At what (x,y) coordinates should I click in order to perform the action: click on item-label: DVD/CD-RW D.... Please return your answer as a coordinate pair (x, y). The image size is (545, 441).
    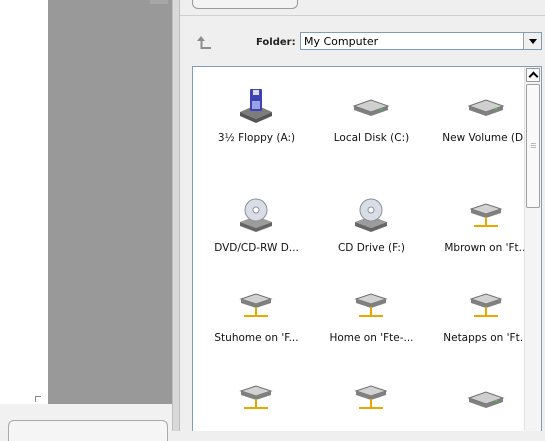
    Looking at the image, I should click on (256, 248).